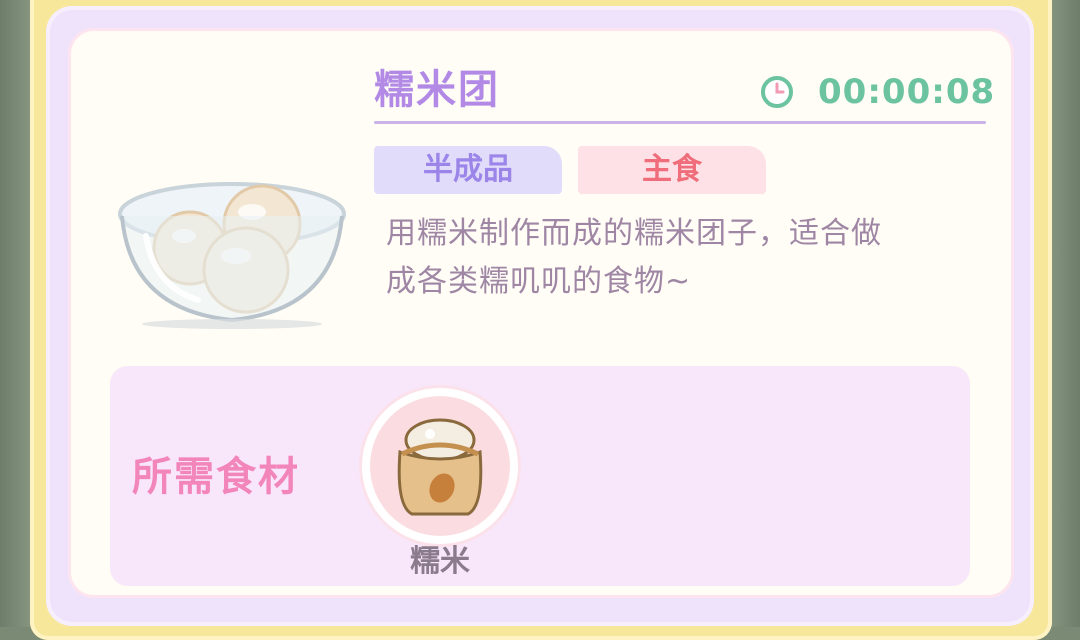 The image size is (1080, 640). I want to click on timer-value: 00:00:08, so click(907, 92).